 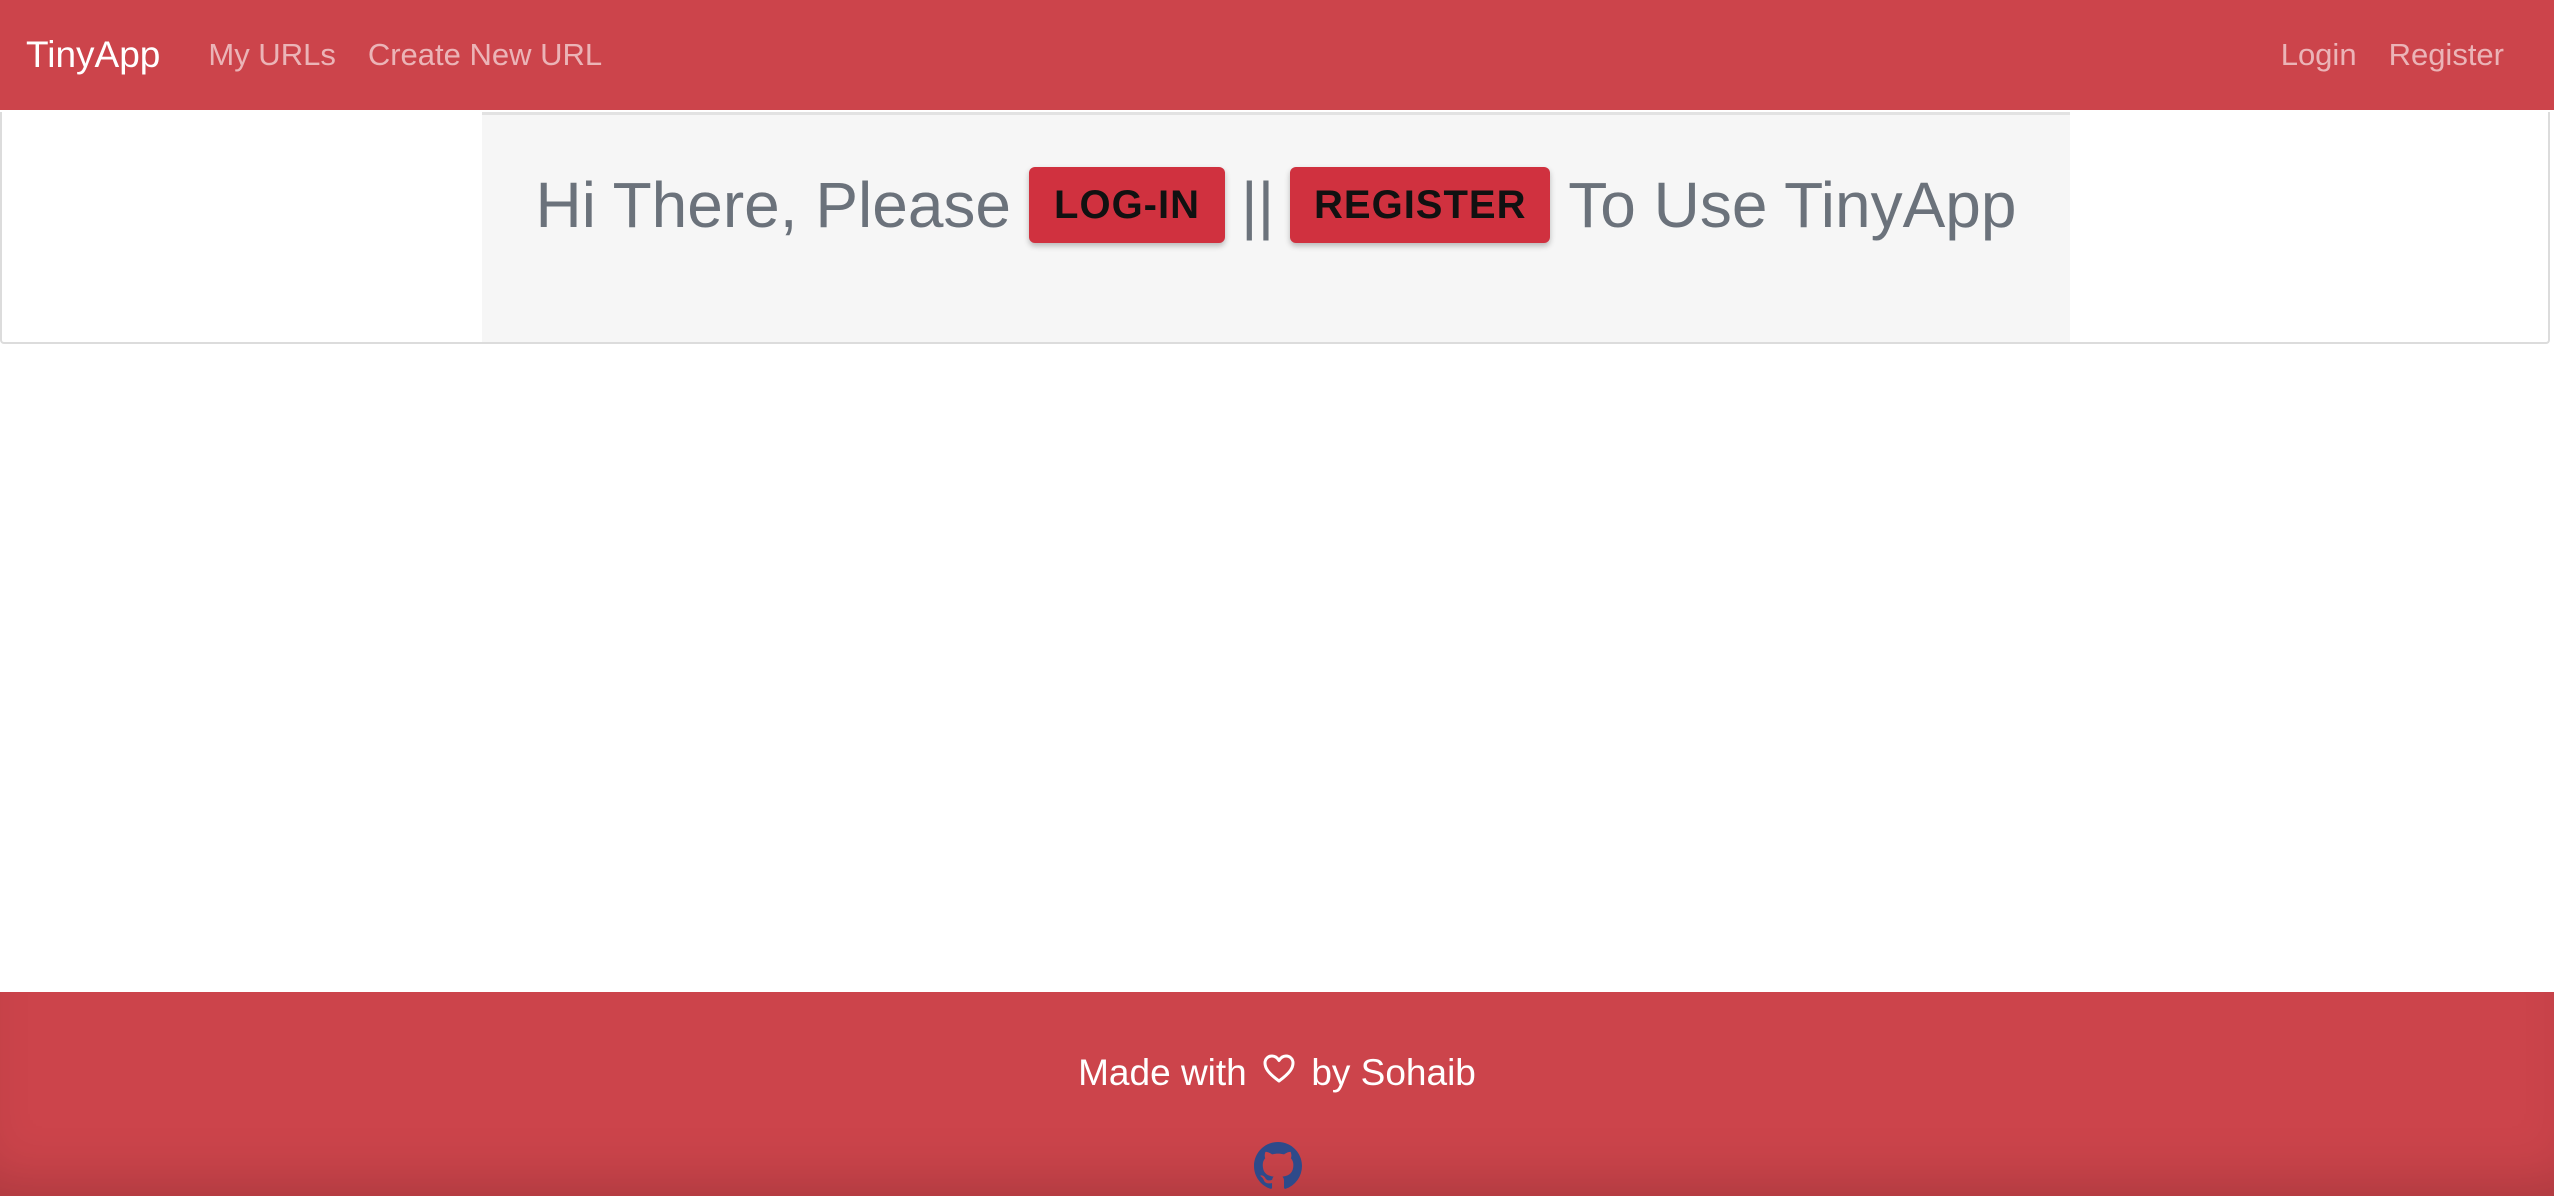 I want to click on register-button: REGISTER, so click(x=1420, y=205).